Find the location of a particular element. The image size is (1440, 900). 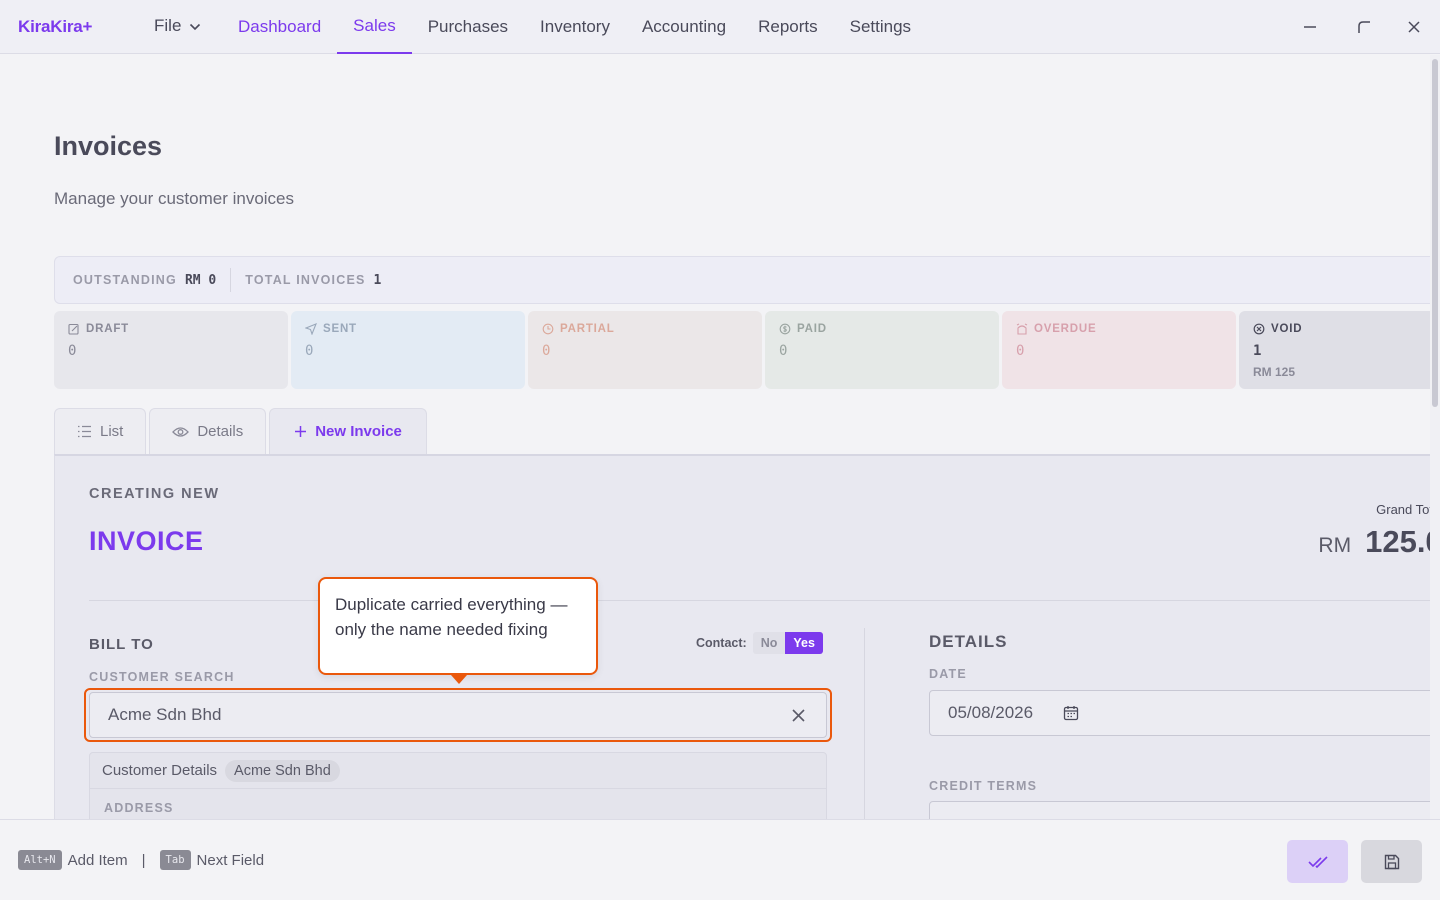

bill-to-heading: BILL TO is located at coordinates (121, 644).